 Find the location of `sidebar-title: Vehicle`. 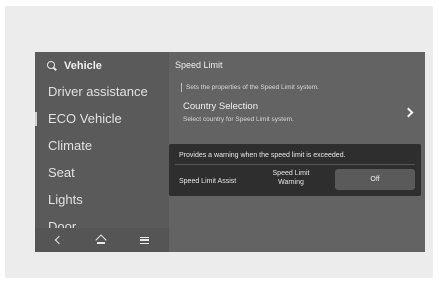

sidebar-title: Vehicle is located at coordinates (83, 66).